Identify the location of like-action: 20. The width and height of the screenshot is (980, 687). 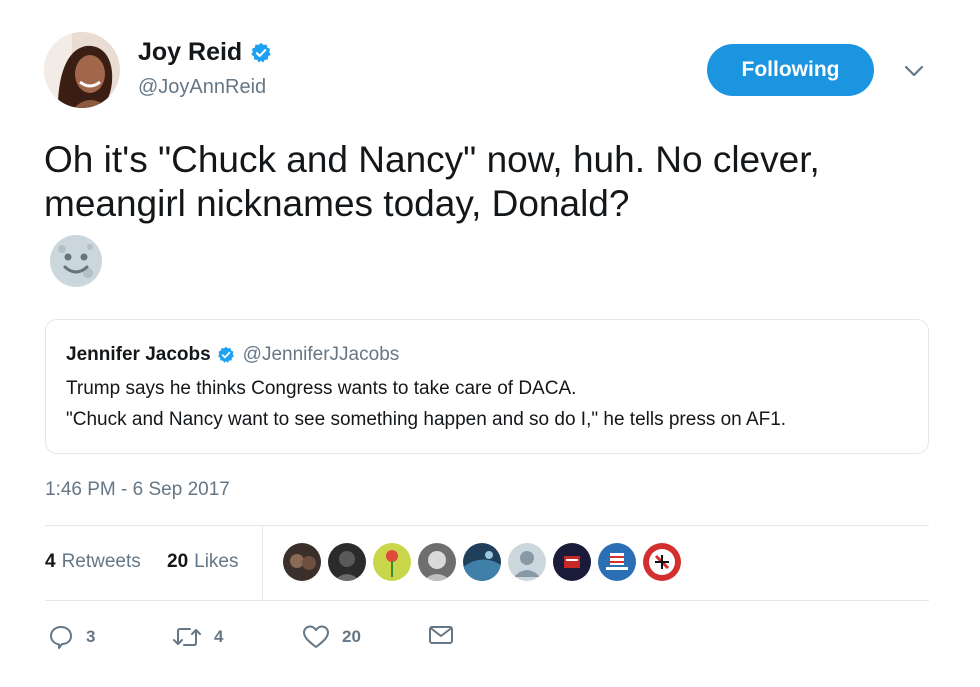
(331, 637).